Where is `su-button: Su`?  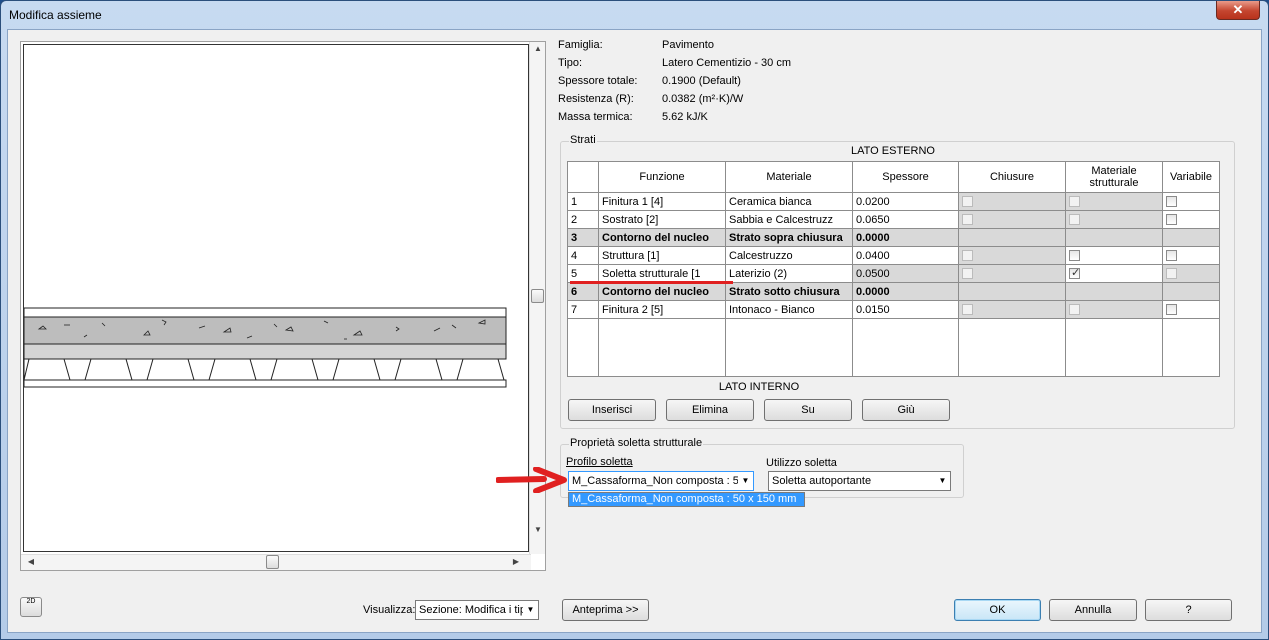 su-button: Su is located at coordinates (808, 410).